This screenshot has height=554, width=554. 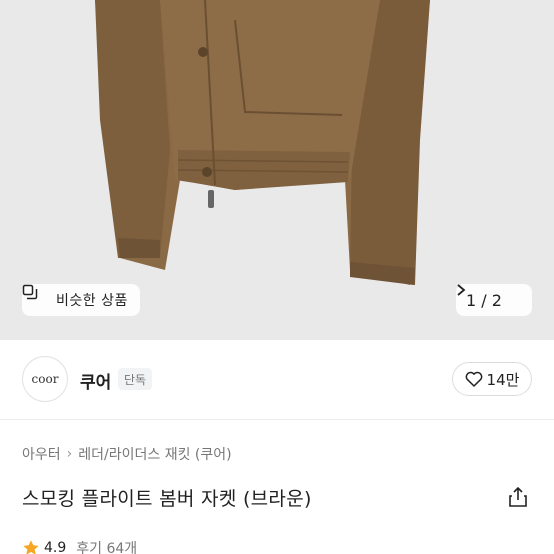 What do you see at coordinates (69, 454) in the screenshot?
I see `chevron-right-icon: ›` at bounding box center [69, 454].